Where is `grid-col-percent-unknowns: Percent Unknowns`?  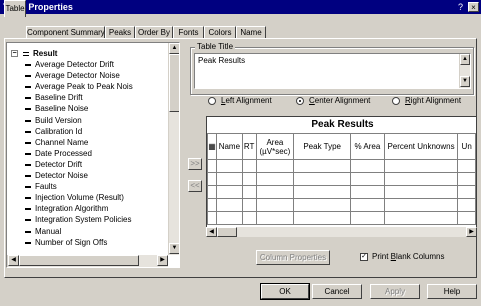
grid-col-percent-unknowns: Percent Unknowns is located at coordinates (421, 146).